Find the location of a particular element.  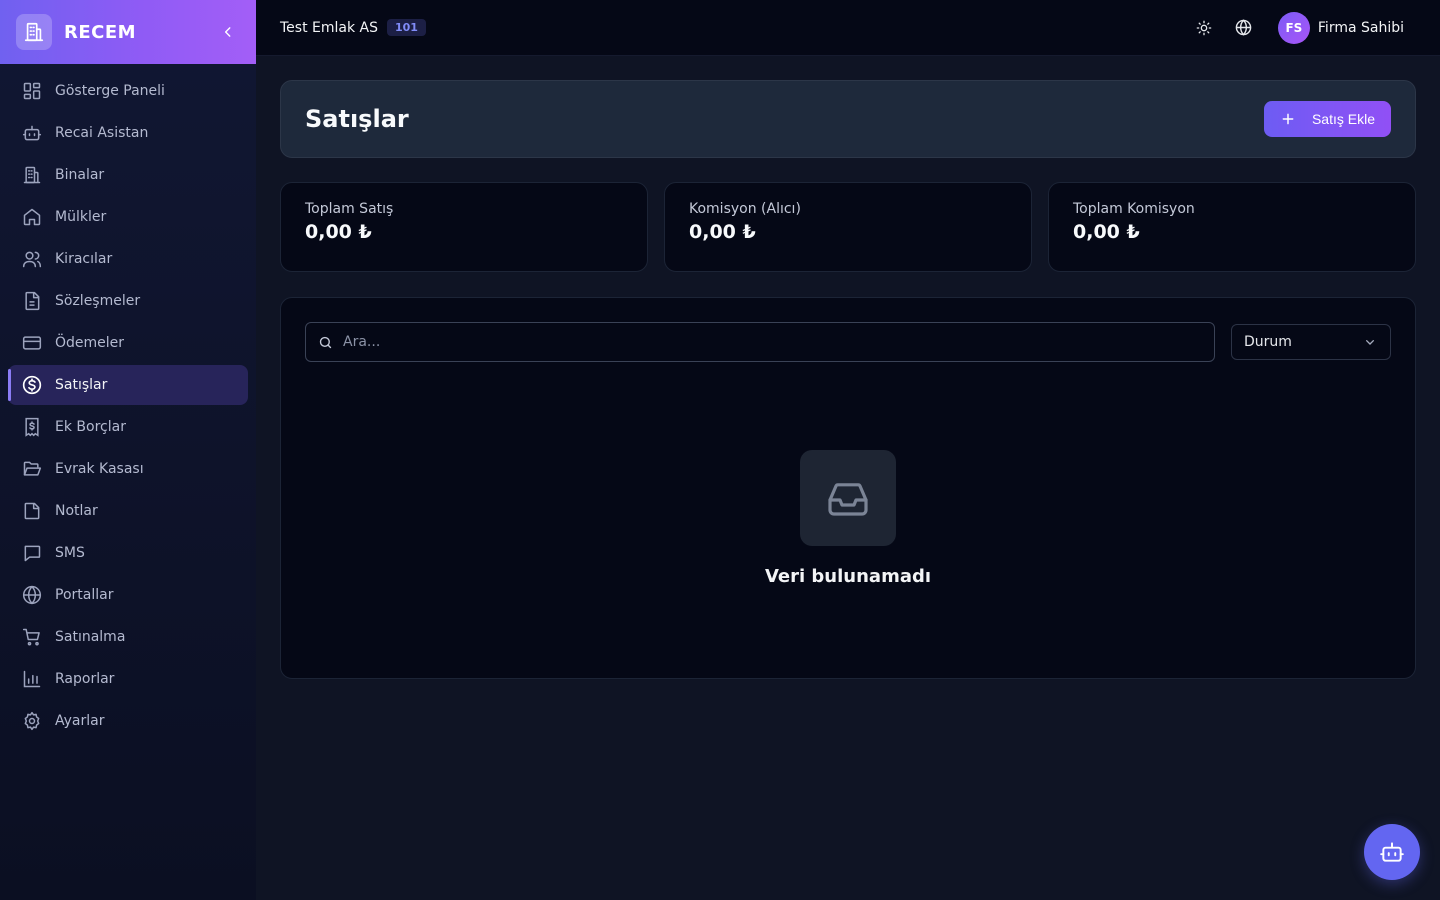

sidebar-item-label: Satışlar is located at coordinates (81, 385).